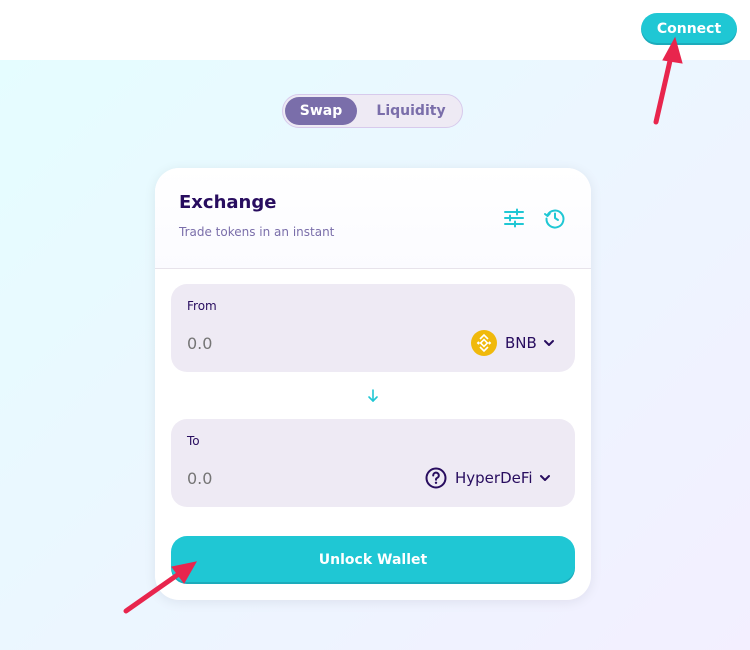  Describe the element at coordinates (373, 396) in the screenshot. I see `arrow-down-icon` at that location.